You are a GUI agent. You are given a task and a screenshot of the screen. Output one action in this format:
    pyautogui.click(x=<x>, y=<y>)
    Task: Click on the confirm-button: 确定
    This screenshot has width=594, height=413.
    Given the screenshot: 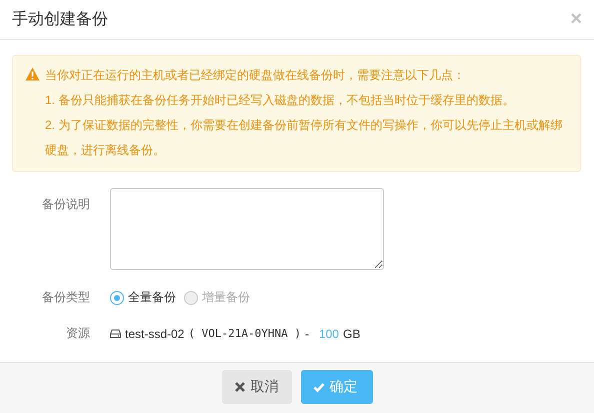 What is the action you would take?
    pyautogui.click(x=336, y=387)
    